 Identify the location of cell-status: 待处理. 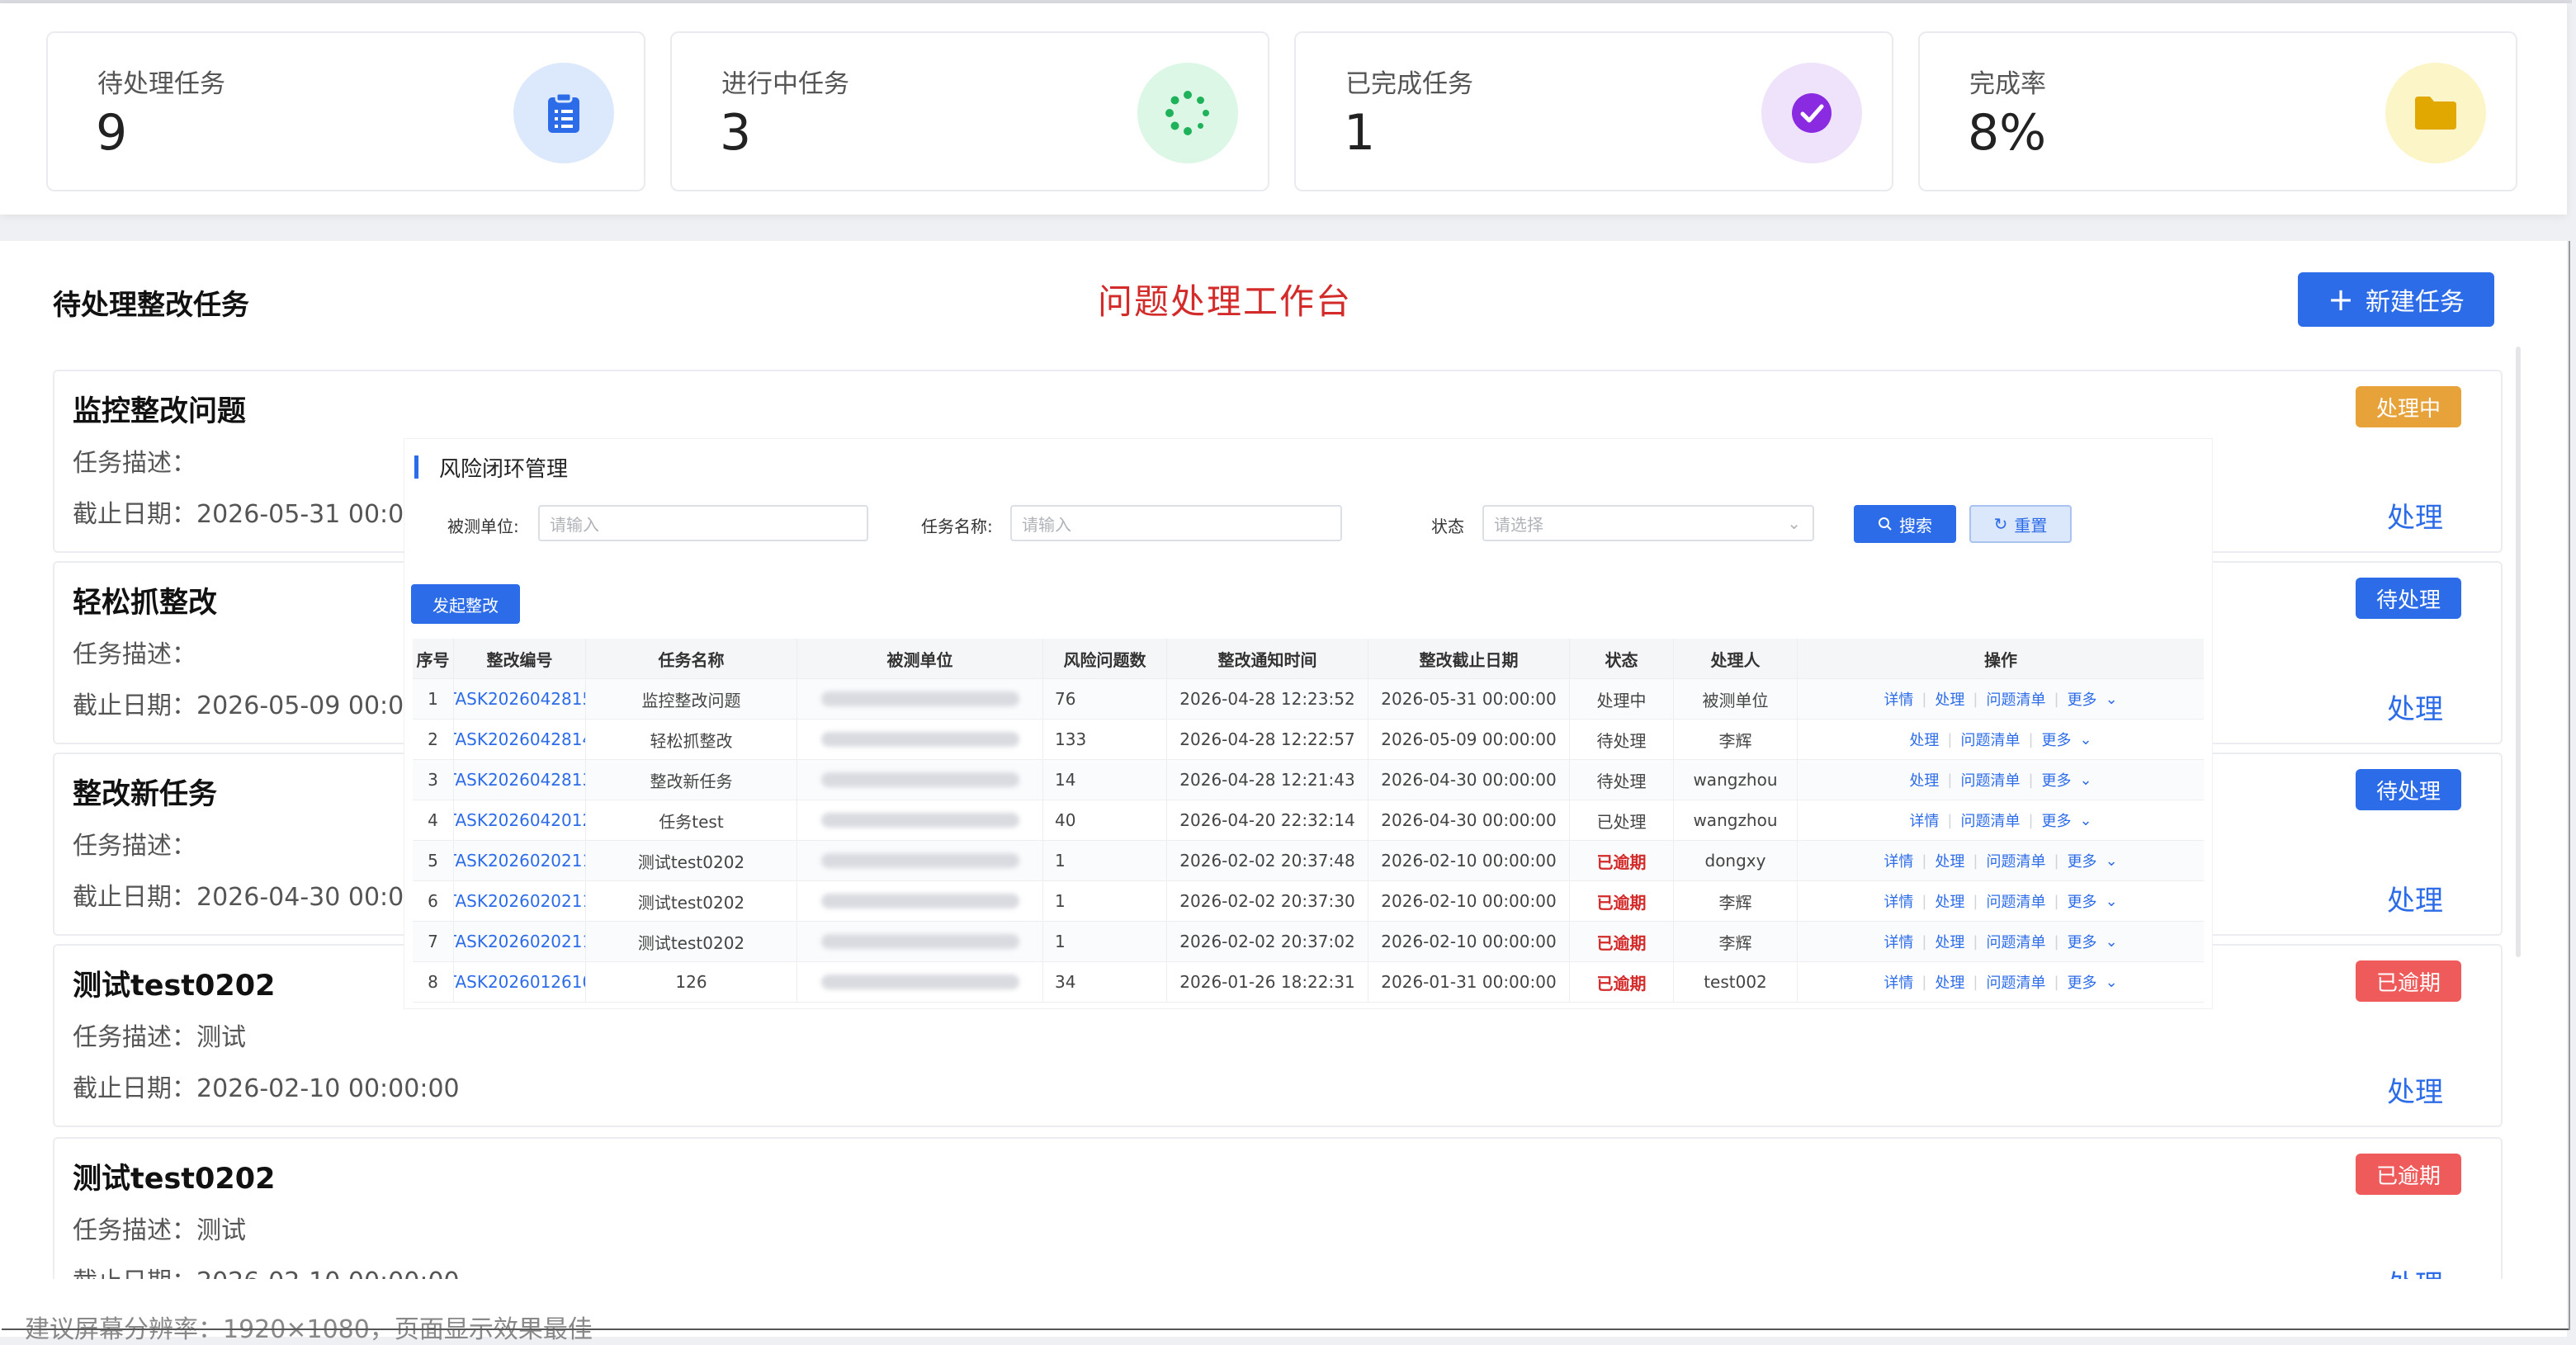
(1622, 739).